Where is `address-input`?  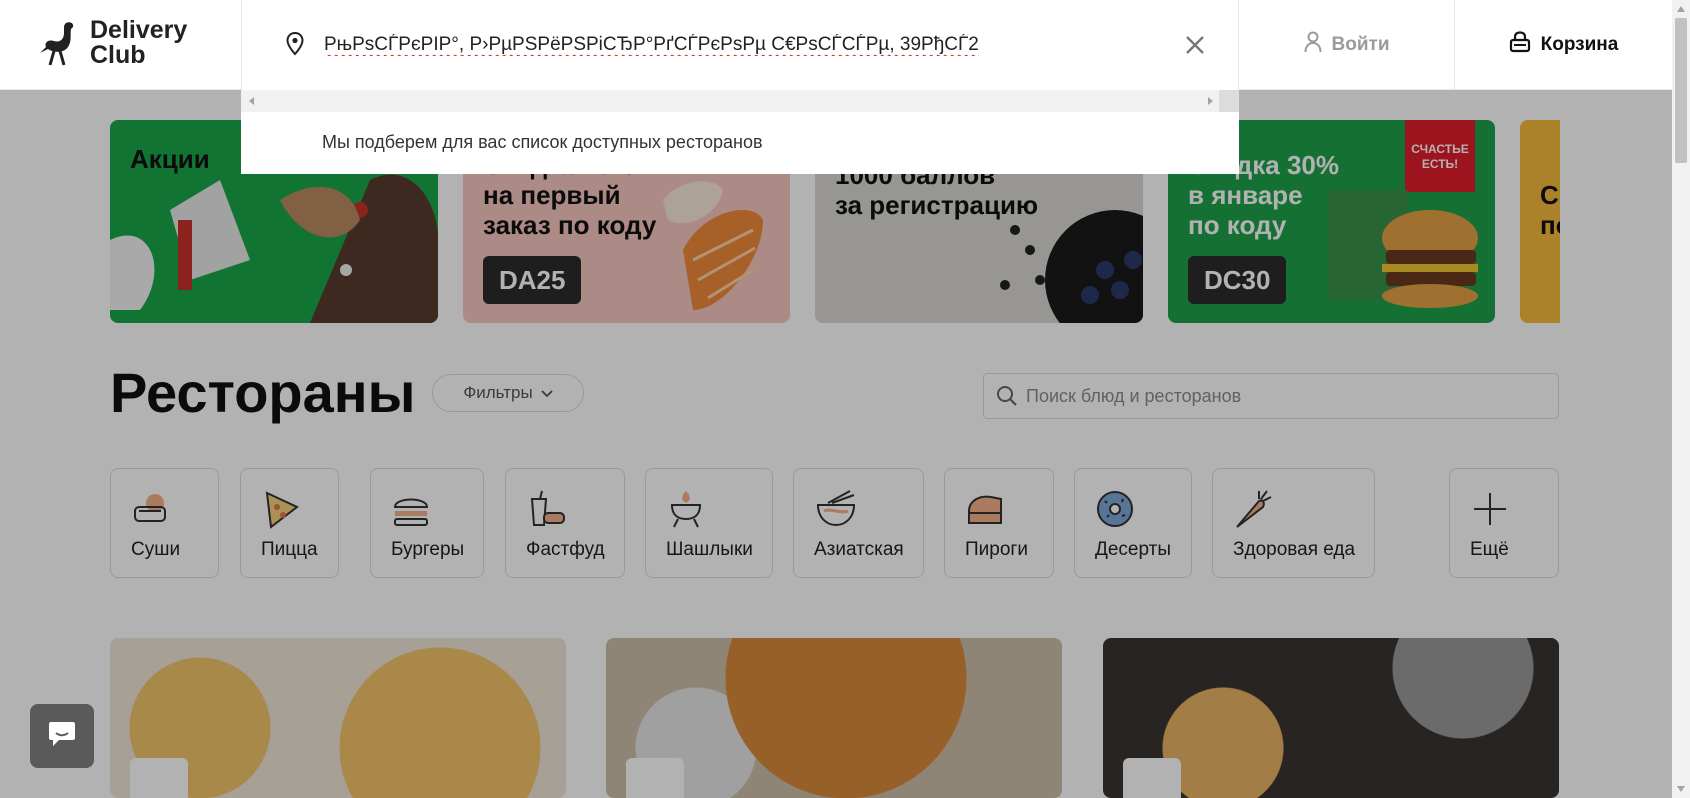 address-input is located at coordinates (744, 45).